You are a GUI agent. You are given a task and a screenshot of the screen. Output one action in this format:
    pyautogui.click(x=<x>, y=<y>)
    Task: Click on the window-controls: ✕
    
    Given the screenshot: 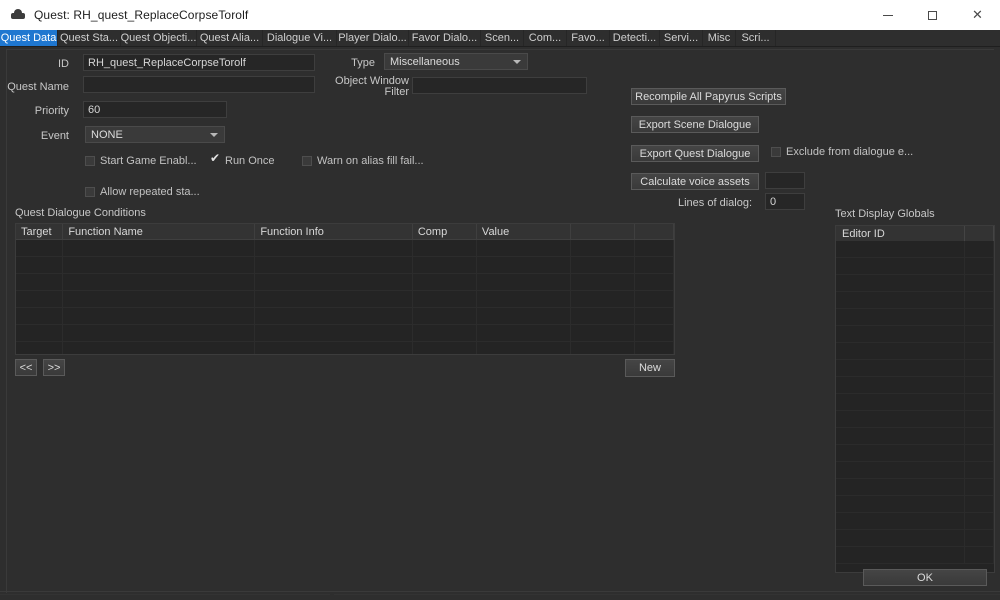 What is the action you would take?
    pyautogui.click(x=932, y=15)
    